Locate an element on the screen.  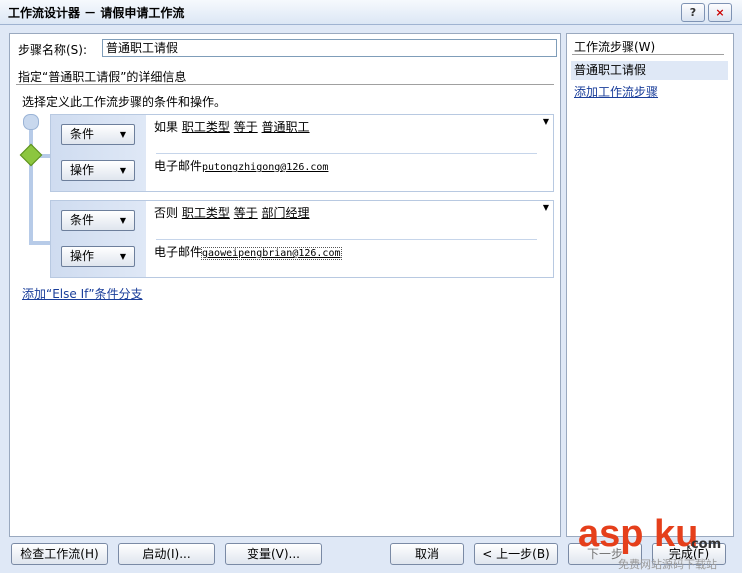
title-bar: 工作流设计器 － 请假申请工作流 ? × is located at coordinates (371, 12).